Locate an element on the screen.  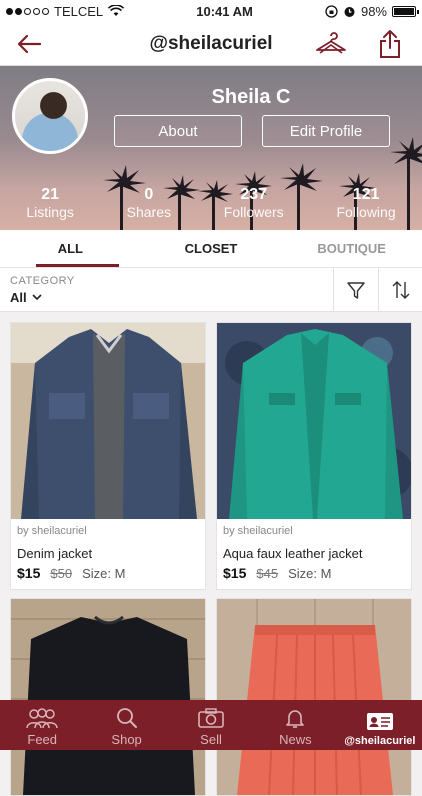
bottom-tab-bar: Feed Shop Sell News @sheilacuriel is located at coordinates (211, 725).